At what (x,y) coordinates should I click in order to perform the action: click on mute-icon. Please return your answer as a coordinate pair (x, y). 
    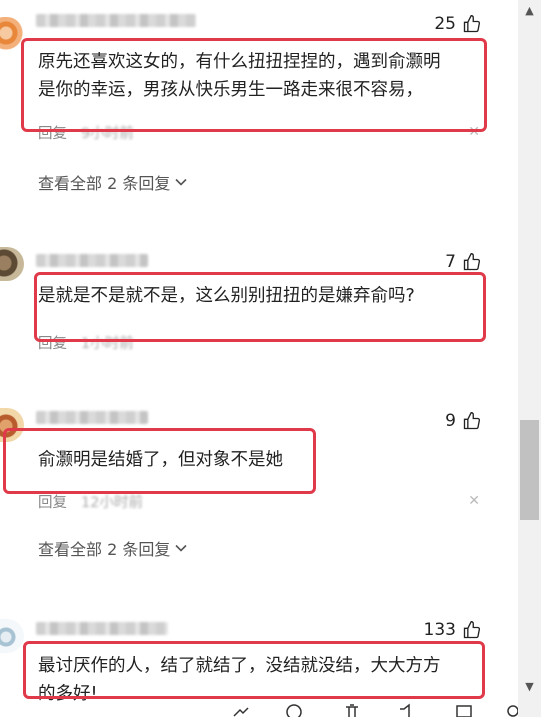
    Looking at the image, I should click on (407, 710).